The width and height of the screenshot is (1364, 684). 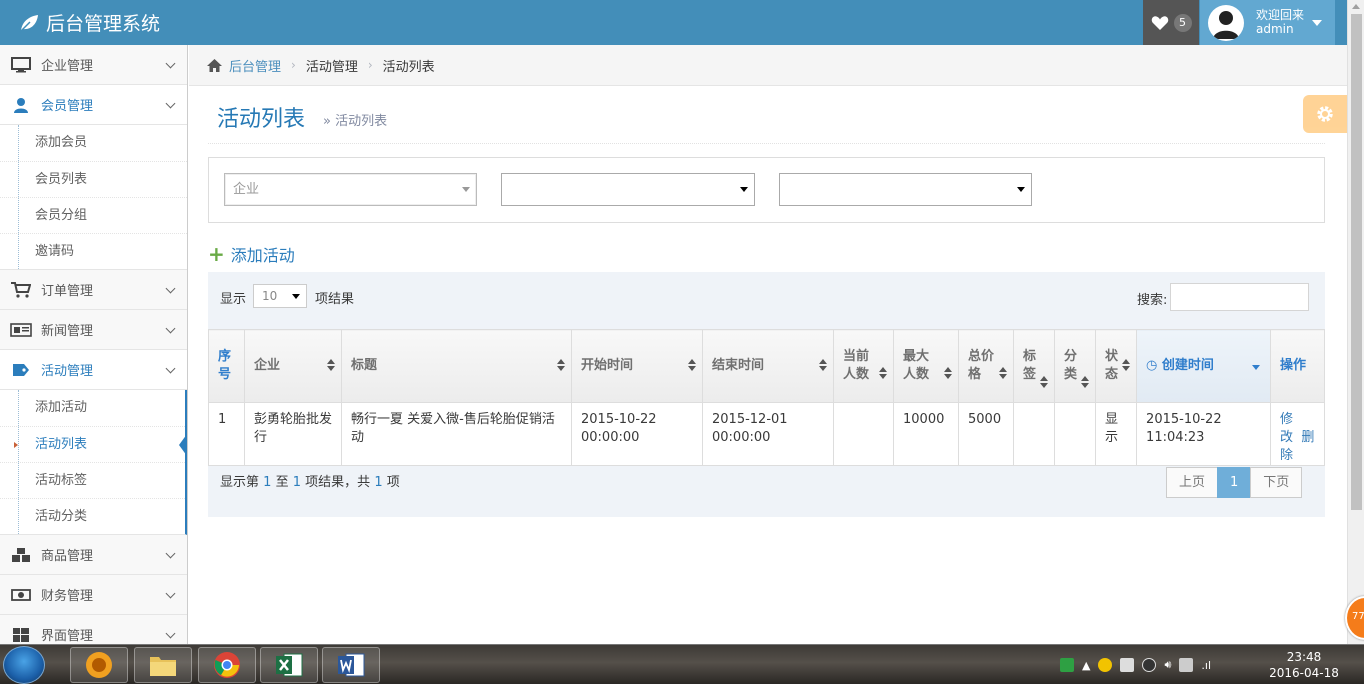 I want to click on table-info: 显示第 1 至 1 项结果，共 1 项, so click(x=310, y=482).